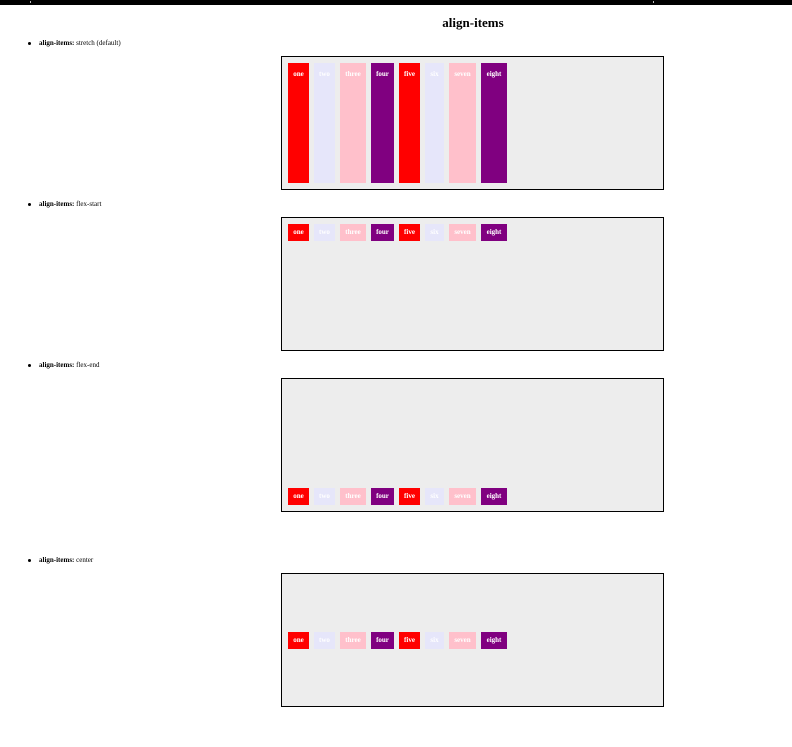  I want to click on section-label-flex-end: align-items: flex-end, so click(64, 365).